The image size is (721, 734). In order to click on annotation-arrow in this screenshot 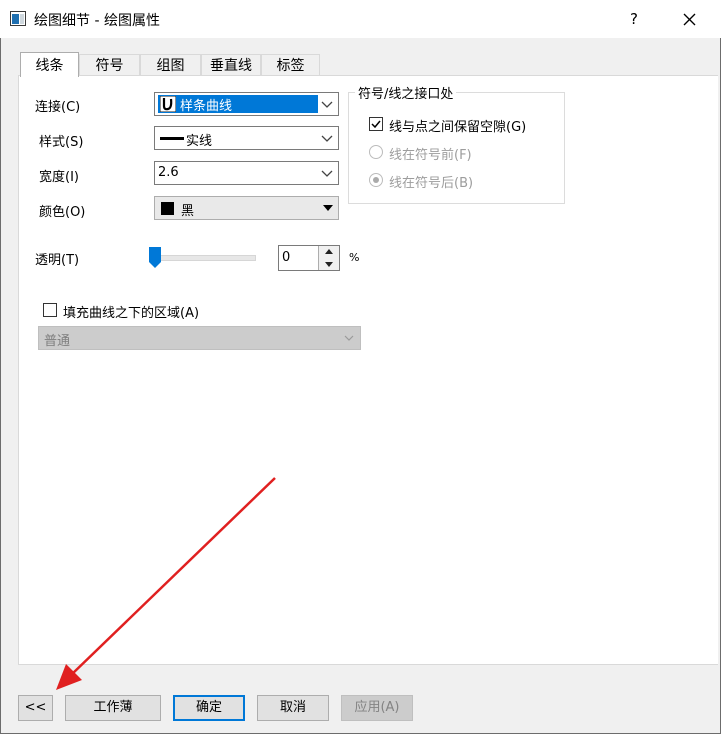, I will do `click(166, 583)`.